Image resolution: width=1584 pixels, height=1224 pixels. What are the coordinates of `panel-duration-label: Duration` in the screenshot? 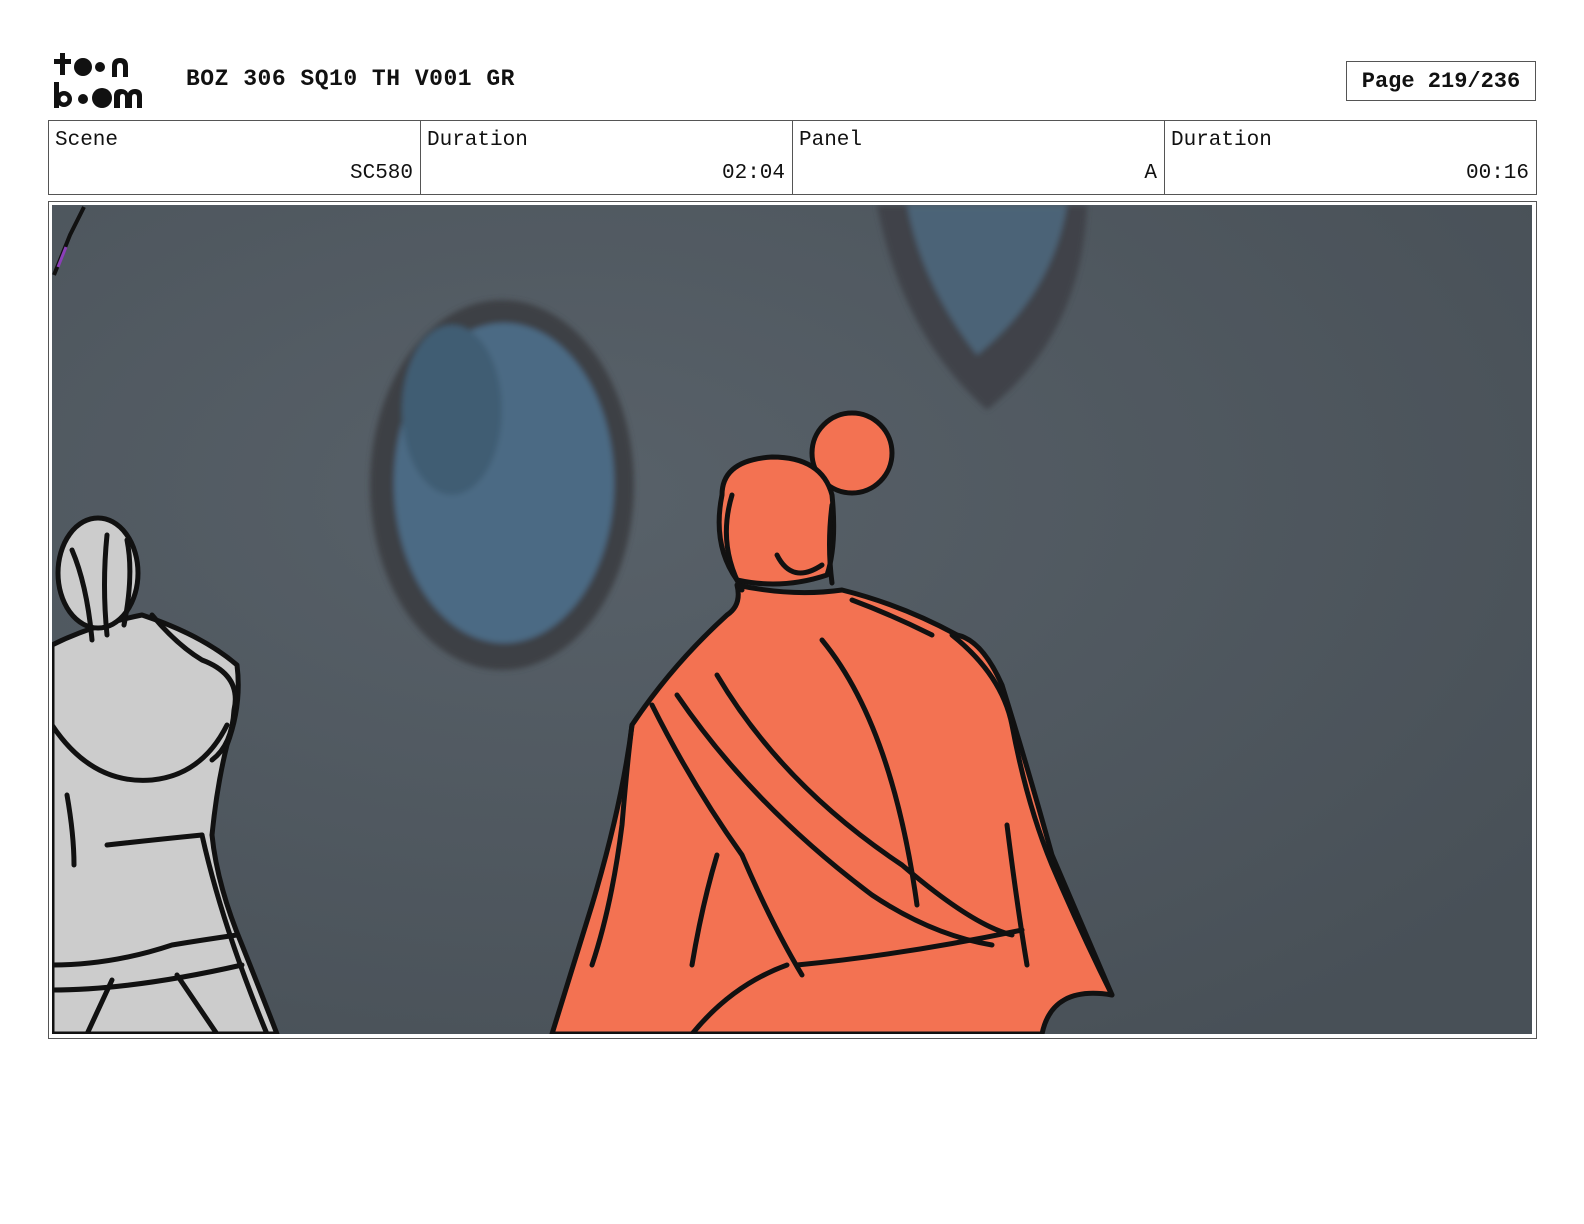 It's located at (1221, 140).